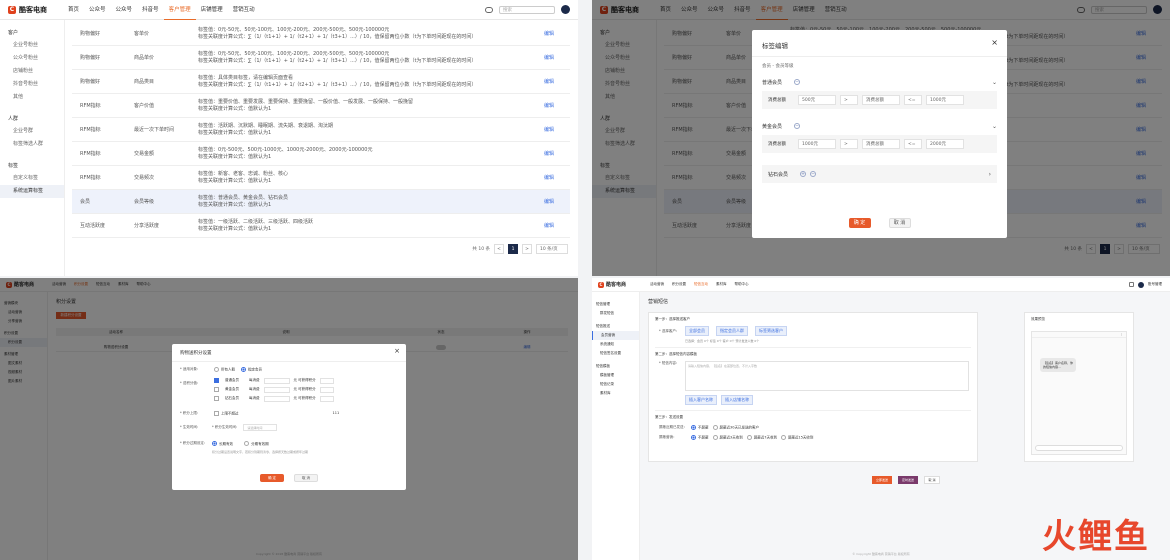  Describe the element at coordinates (700, 428) in the screenshot. I see `recent-no-block: 不屏蔽` at that location.